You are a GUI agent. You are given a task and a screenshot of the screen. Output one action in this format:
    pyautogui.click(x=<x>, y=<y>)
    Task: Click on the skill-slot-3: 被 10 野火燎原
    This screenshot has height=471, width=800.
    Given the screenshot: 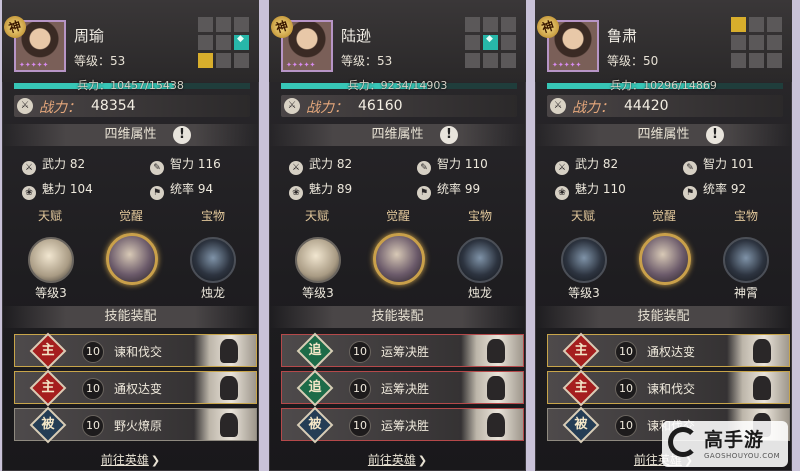 What is the action you would take?
    pyautogui.click(x=135, y=425)
    